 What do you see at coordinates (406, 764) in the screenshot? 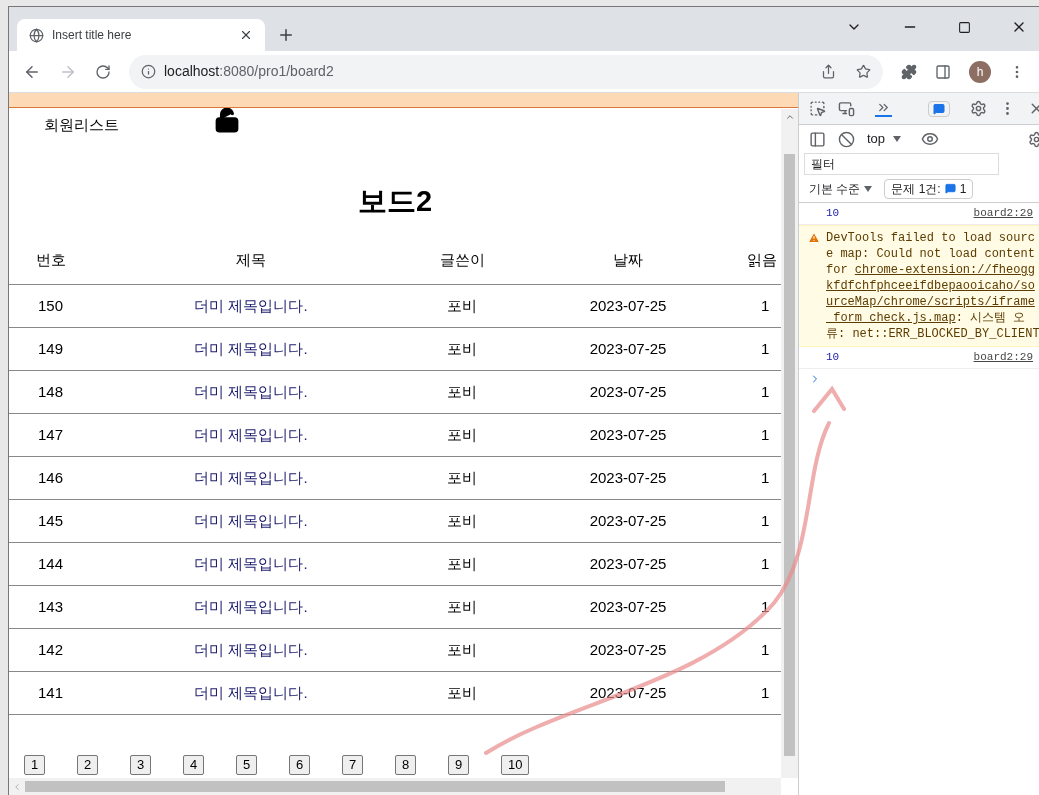
I see `page-button: 8` at bounding box center [406, 764].